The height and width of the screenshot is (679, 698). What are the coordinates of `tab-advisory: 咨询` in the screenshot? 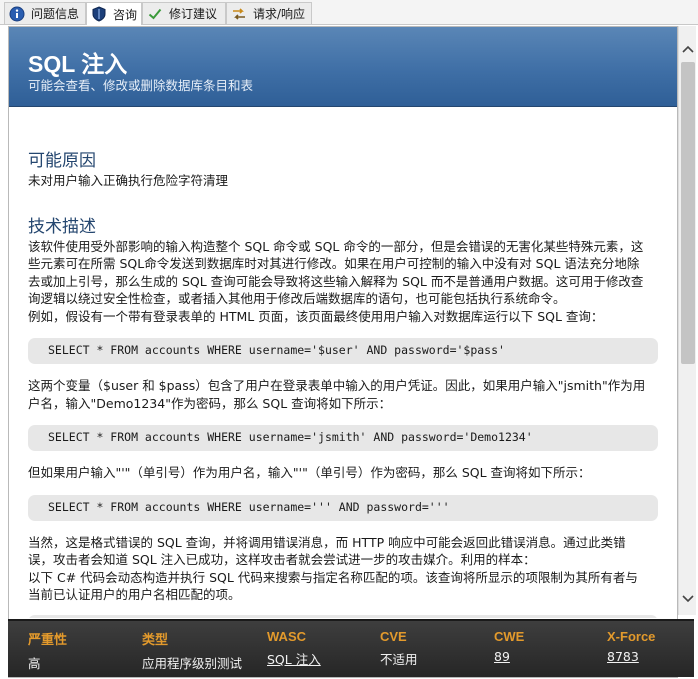 It's located at (114, 13).